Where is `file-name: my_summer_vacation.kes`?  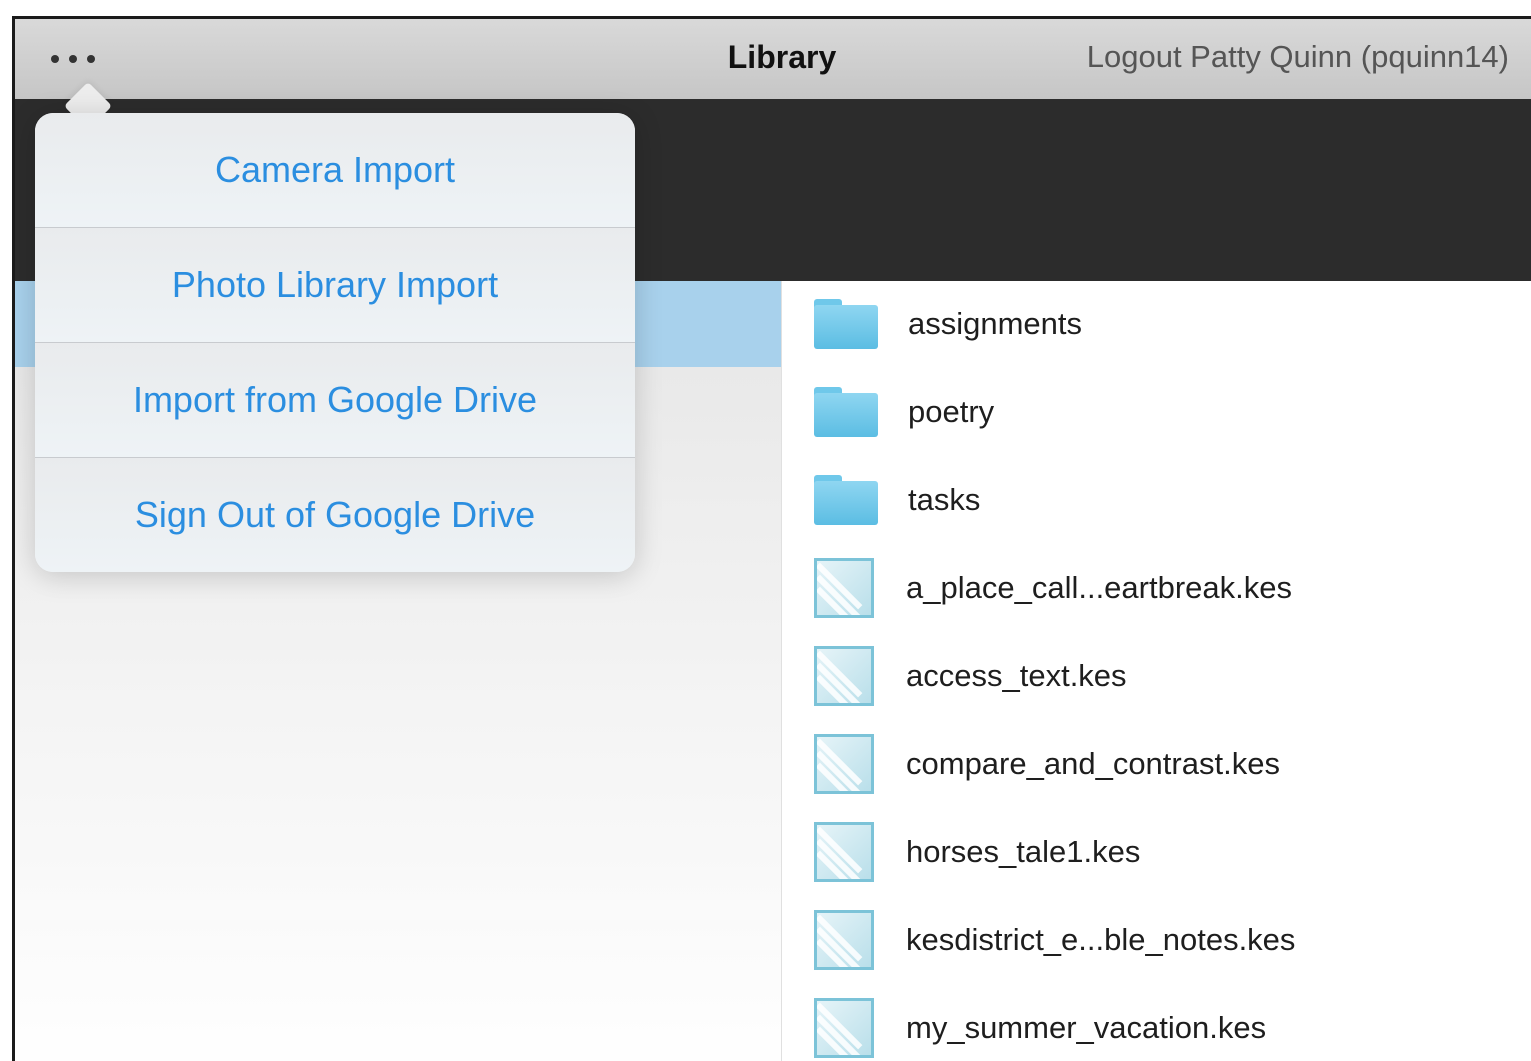 file-name: my_summer_vacation.kes is located at coordinates (1086, 1027).